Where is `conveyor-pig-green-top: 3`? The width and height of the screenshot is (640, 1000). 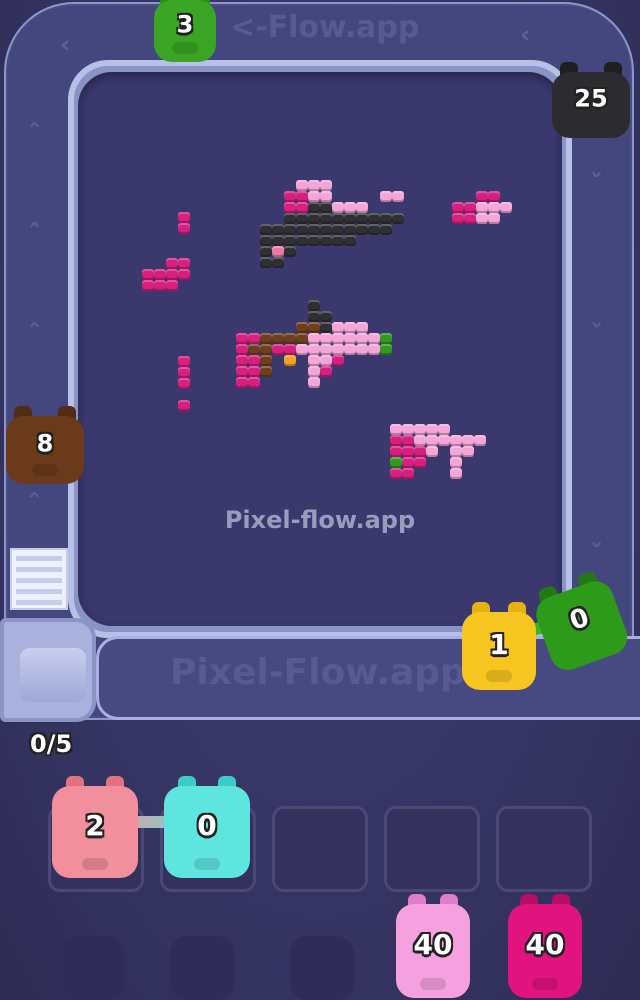 conveyor-pig-green-top: 3 is located at coordinates (185, 31).